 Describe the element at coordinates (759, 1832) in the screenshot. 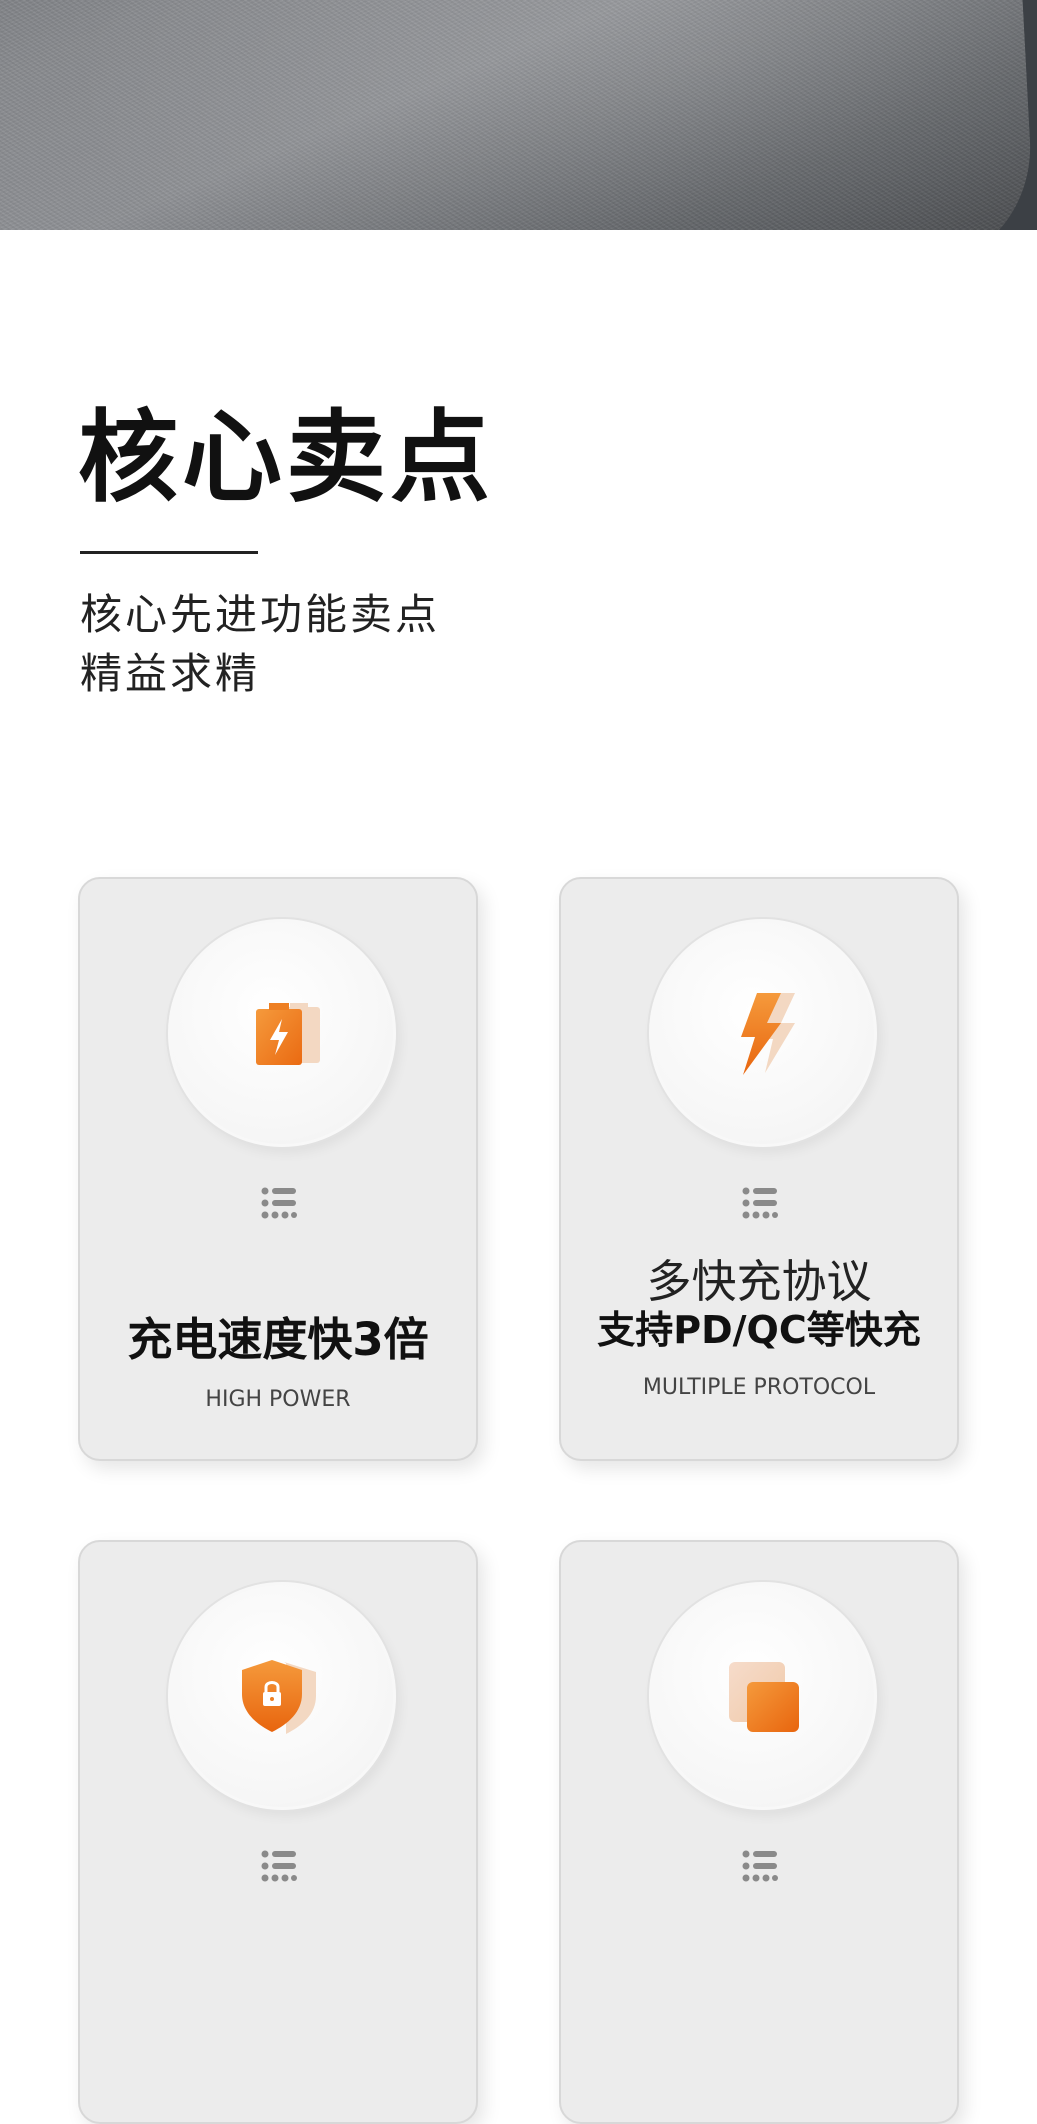

I see `feature-card-compact` at that location.